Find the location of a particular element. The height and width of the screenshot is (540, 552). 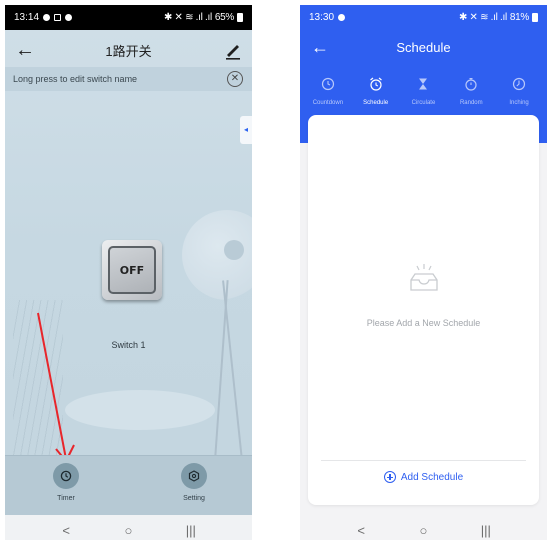

status-time: 13:14 is located at coordinates (27, 17).